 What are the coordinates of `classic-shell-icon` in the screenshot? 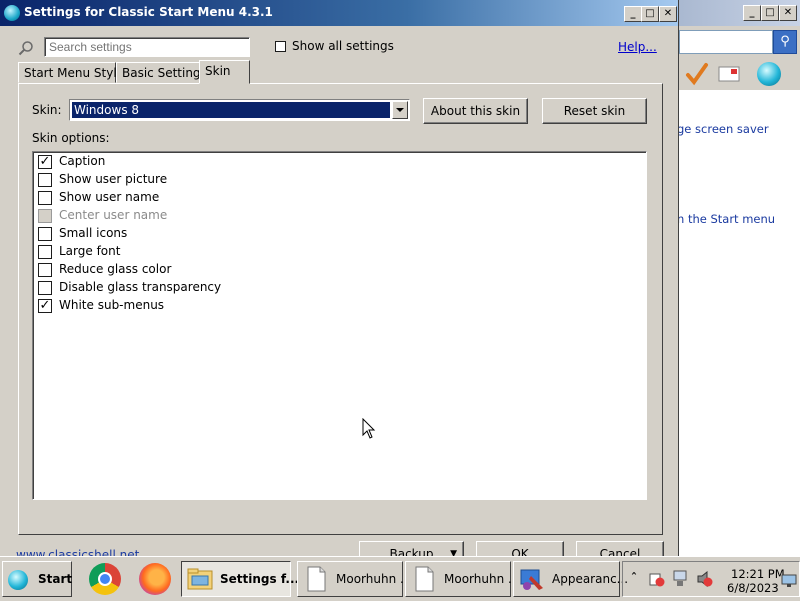 It's located at (12, 13).